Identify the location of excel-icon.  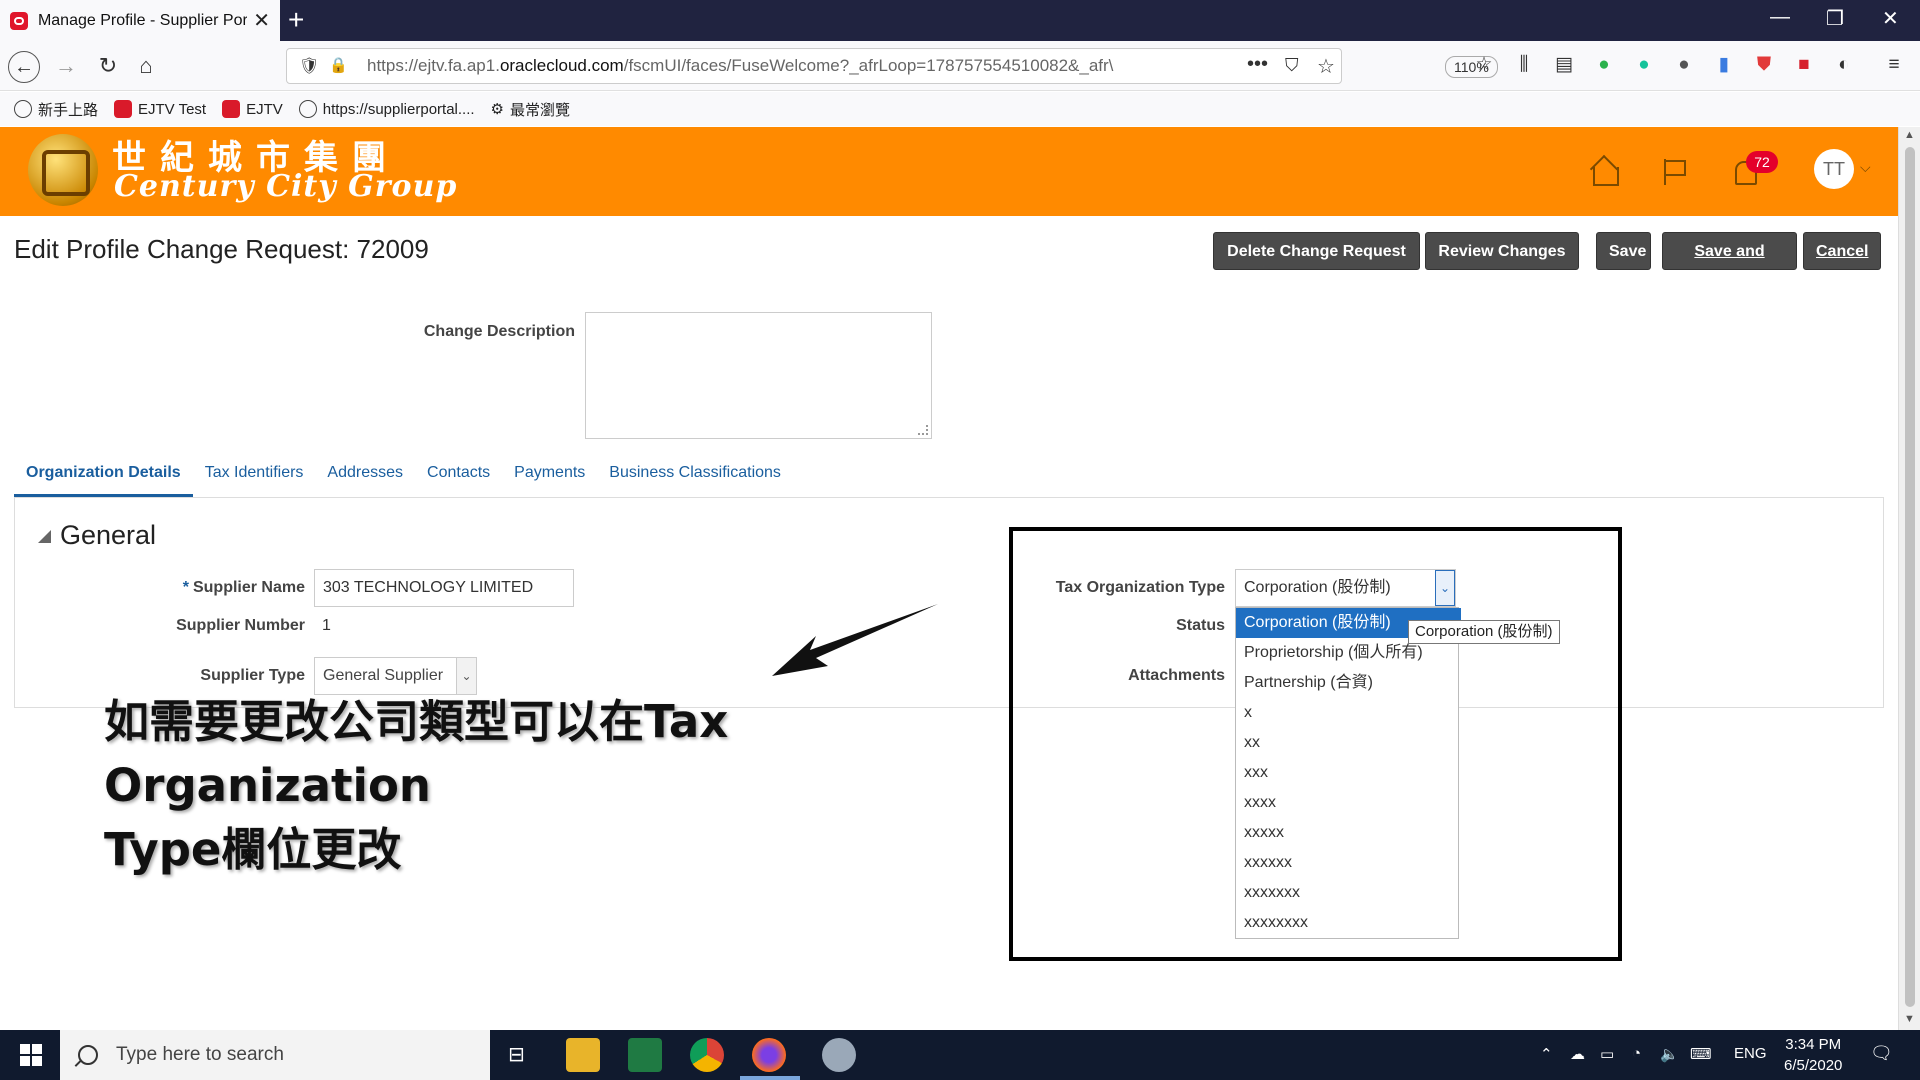
(645, 1055).